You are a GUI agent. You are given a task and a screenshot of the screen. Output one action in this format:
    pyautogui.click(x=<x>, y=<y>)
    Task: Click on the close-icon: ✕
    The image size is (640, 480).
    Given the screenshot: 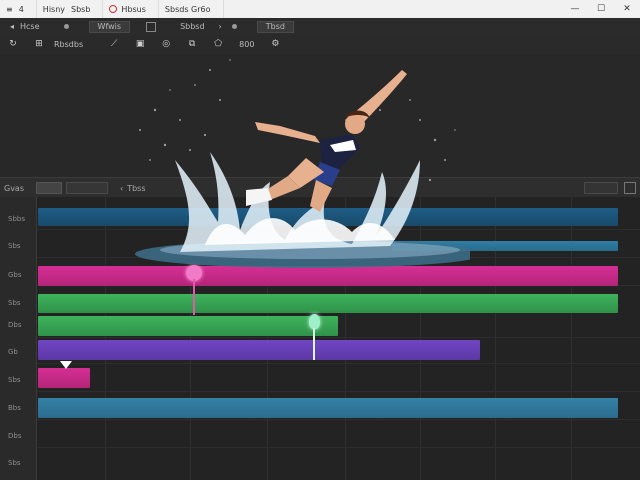 What is the action you would take?
    pyautogui.click(x=627, y=9)
    